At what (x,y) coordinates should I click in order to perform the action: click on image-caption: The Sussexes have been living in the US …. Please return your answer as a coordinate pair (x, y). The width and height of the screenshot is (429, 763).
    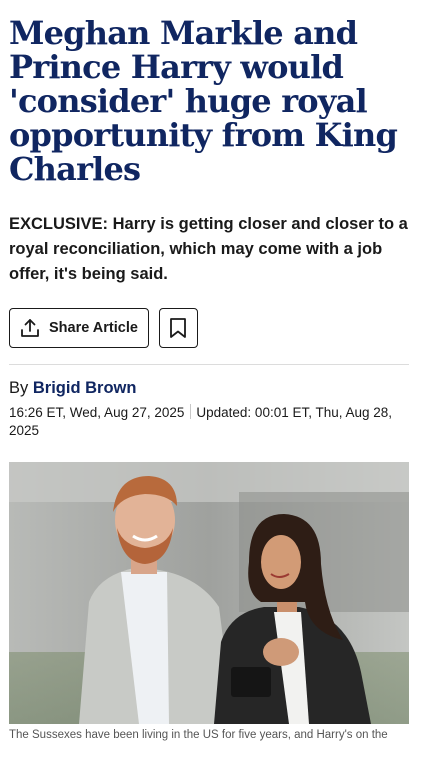
    Looking at the image, I should click on (198, 735).